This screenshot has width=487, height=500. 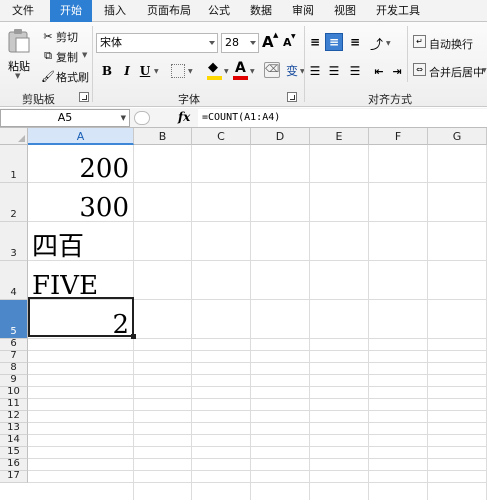 What do you see at coordinates (111, 42) in the screenshot?
I see `font-name-value: 宋体` at bounding box center [111, 42].